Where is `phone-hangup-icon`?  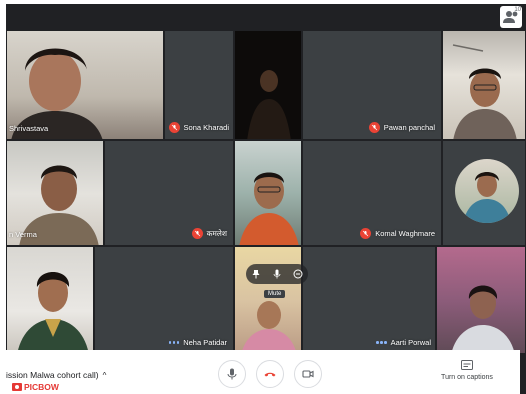
phone-hangup-icon is located at coordinates (270, 374).